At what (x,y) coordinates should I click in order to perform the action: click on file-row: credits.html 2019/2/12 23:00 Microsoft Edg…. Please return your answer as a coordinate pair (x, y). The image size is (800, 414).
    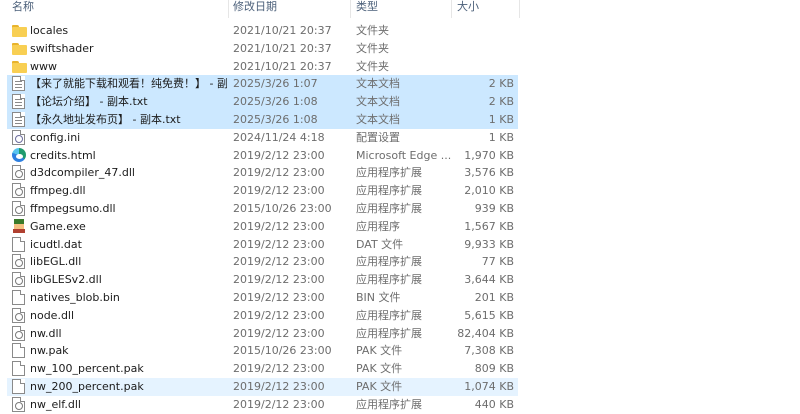
    Looking at the image, I should click on (262, 156).